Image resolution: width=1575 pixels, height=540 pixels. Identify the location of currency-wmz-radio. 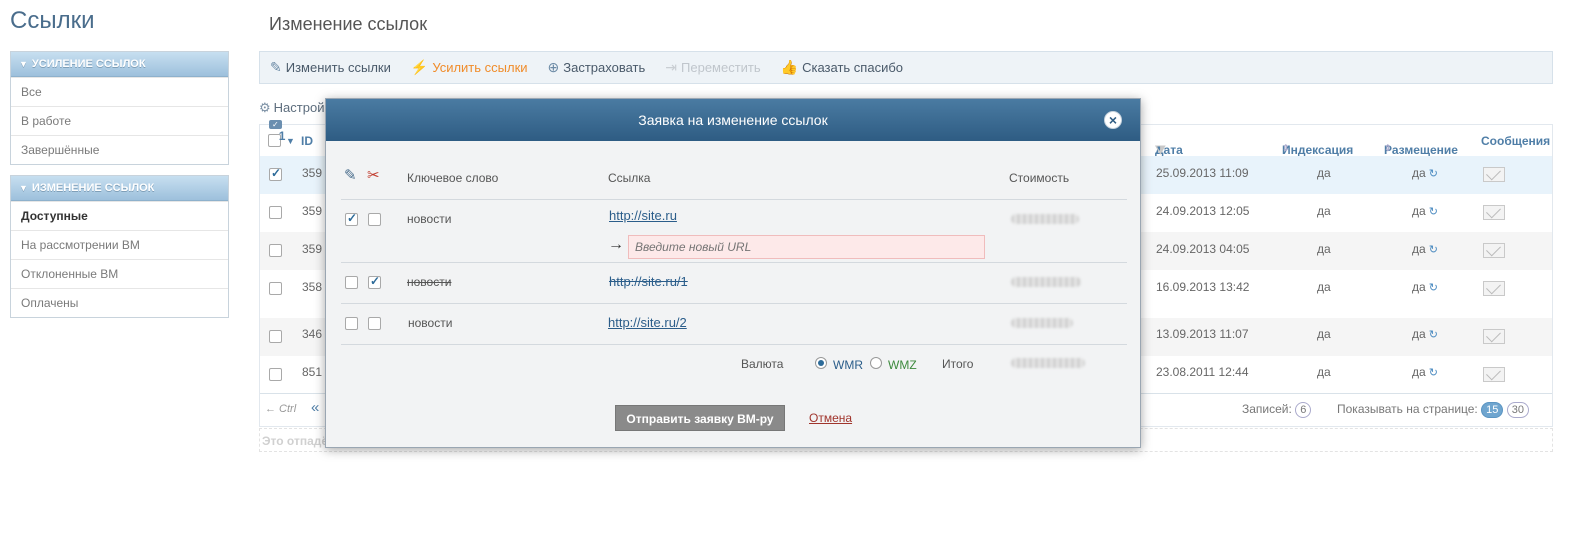
(876, 363).